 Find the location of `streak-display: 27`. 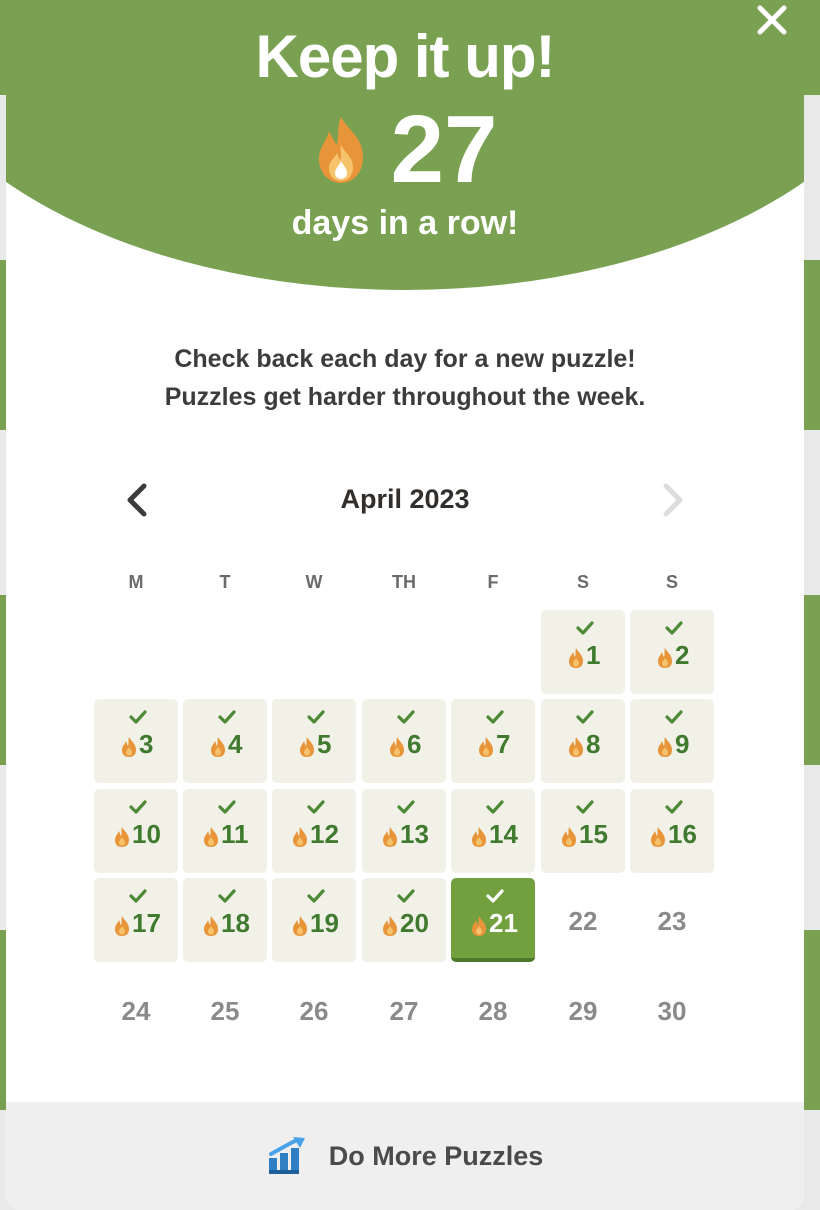

streak-display: 27 is located at coordinates (405, 150).